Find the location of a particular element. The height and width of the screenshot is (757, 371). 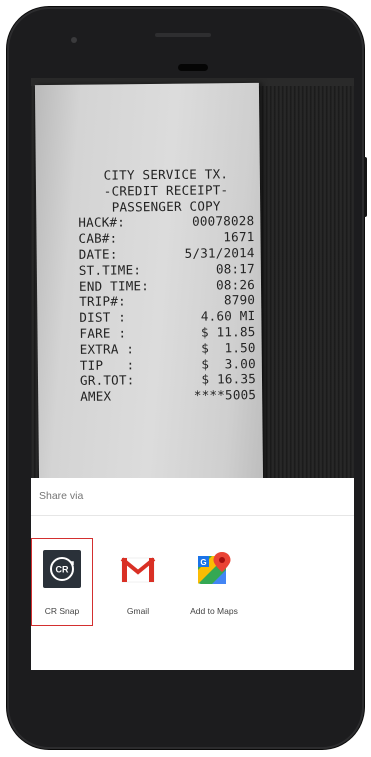

receipt-line: CAB#: 1671 is located at coordinates (166, 238).